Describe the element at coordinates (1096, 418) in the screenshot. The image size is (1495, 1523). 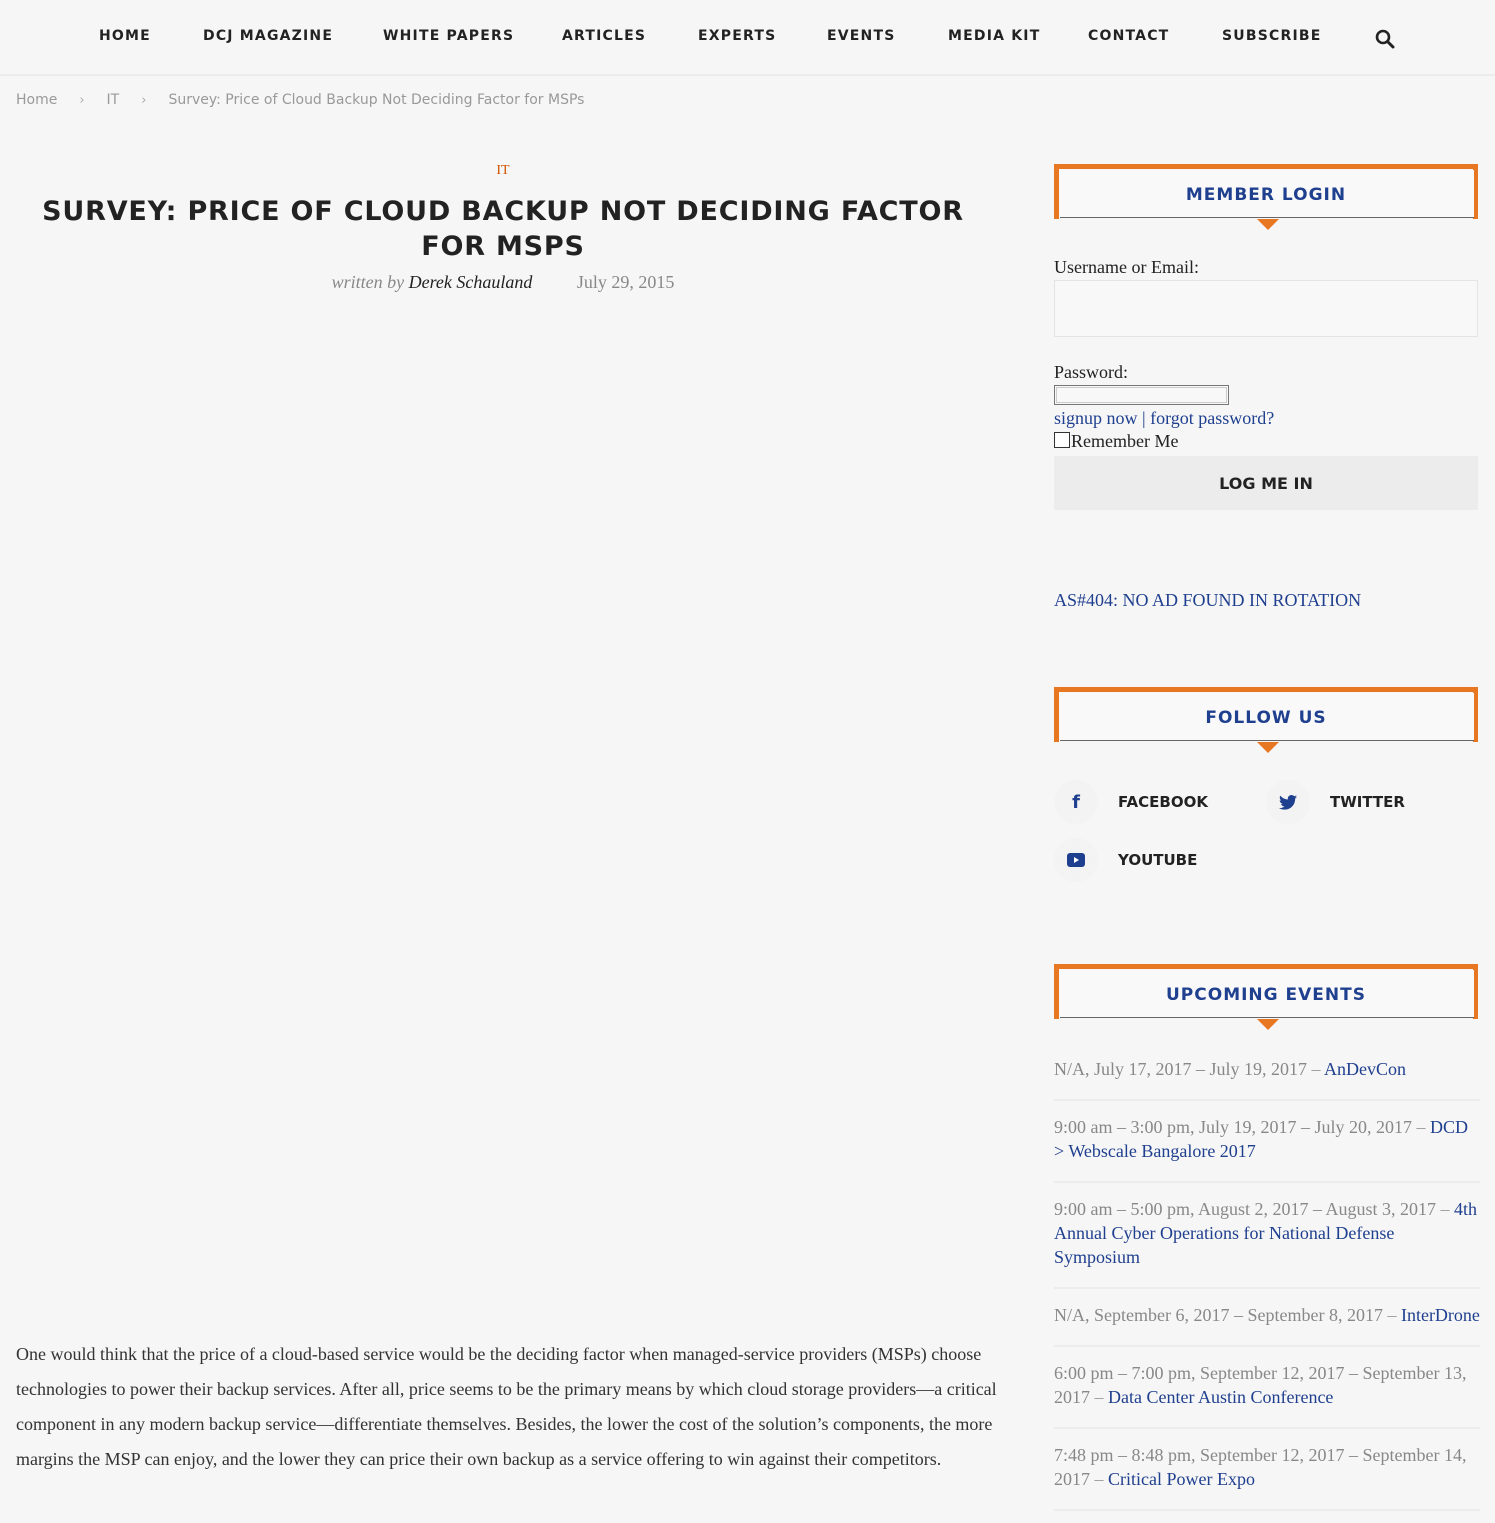
I see `signup-link: signup now` at that location.